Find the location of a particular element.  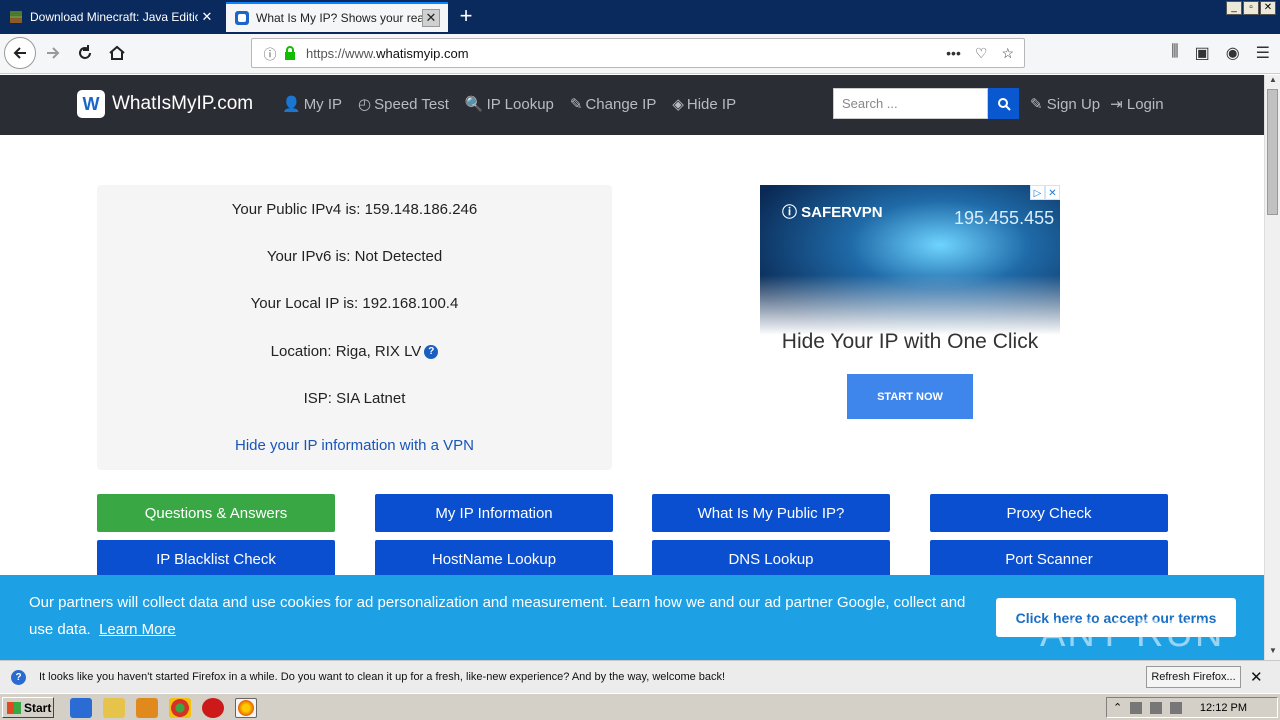

explorer-icon is located at coordinates (114, 708).